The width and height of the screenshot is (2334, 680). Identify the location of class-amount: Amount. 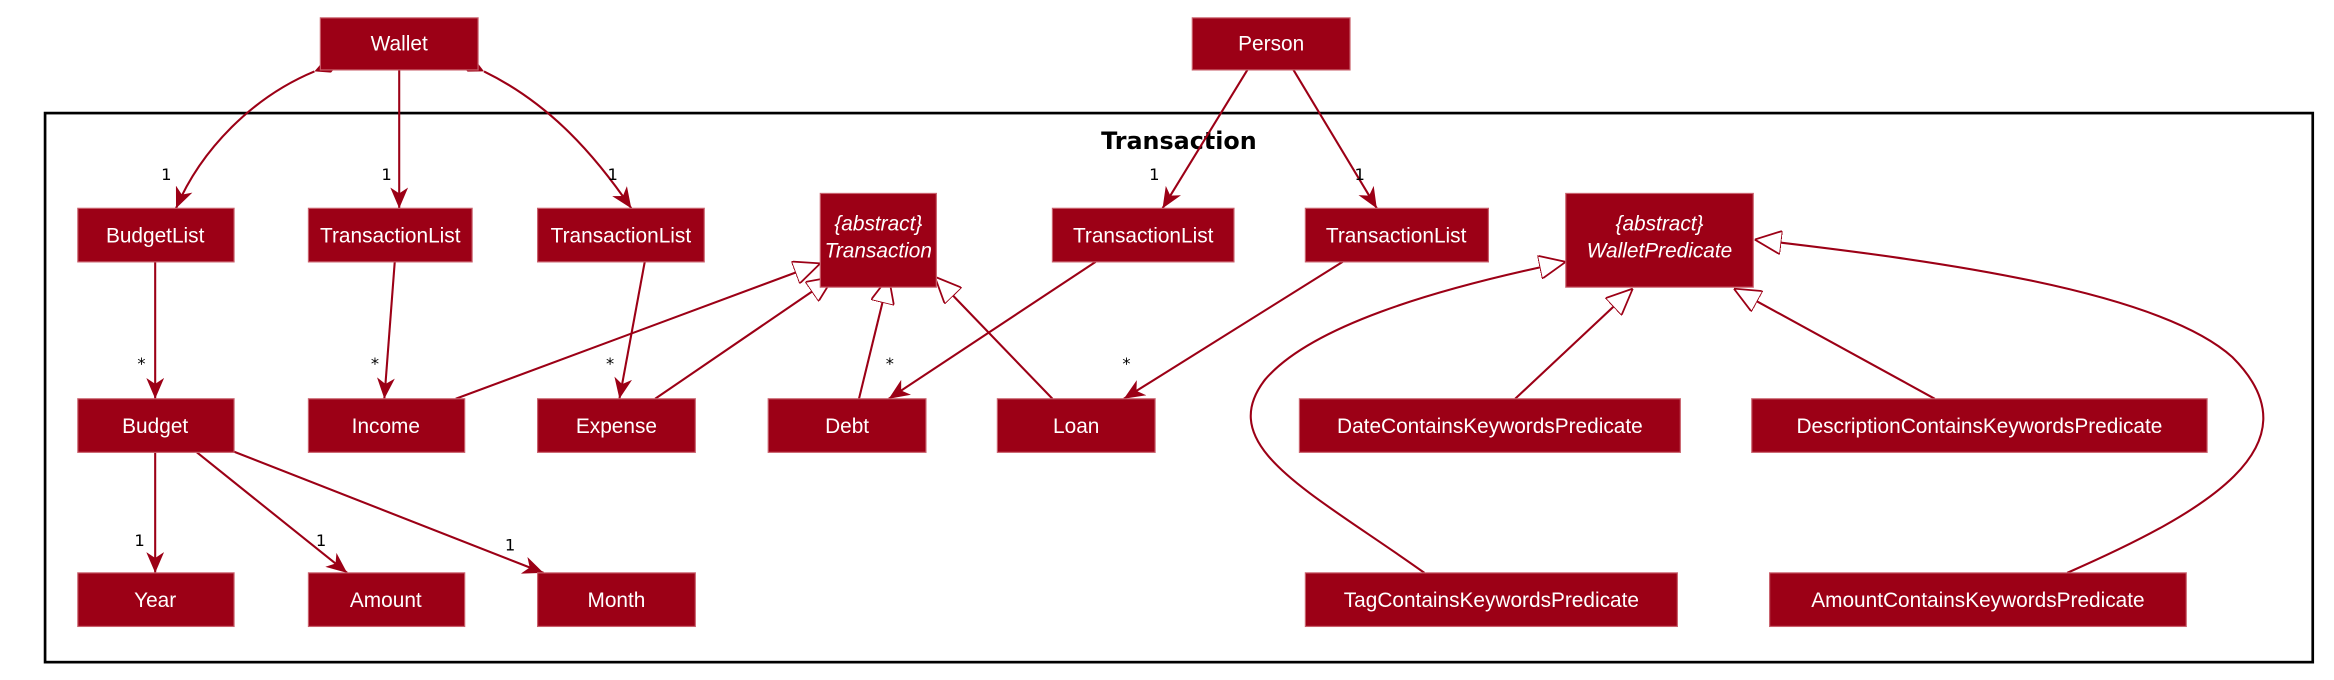
(386, 600).